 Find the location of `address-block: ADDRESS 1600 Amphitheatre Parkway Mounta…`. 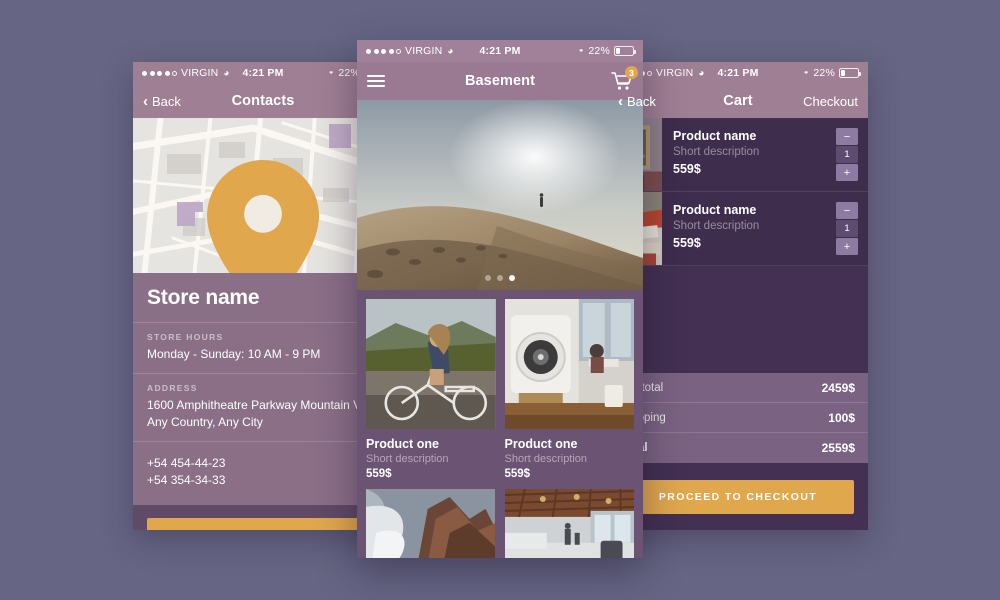

address-block: ADDRESS 1600 Amphitheatre Parkway Mounta… is located at coordinates (263, 407).